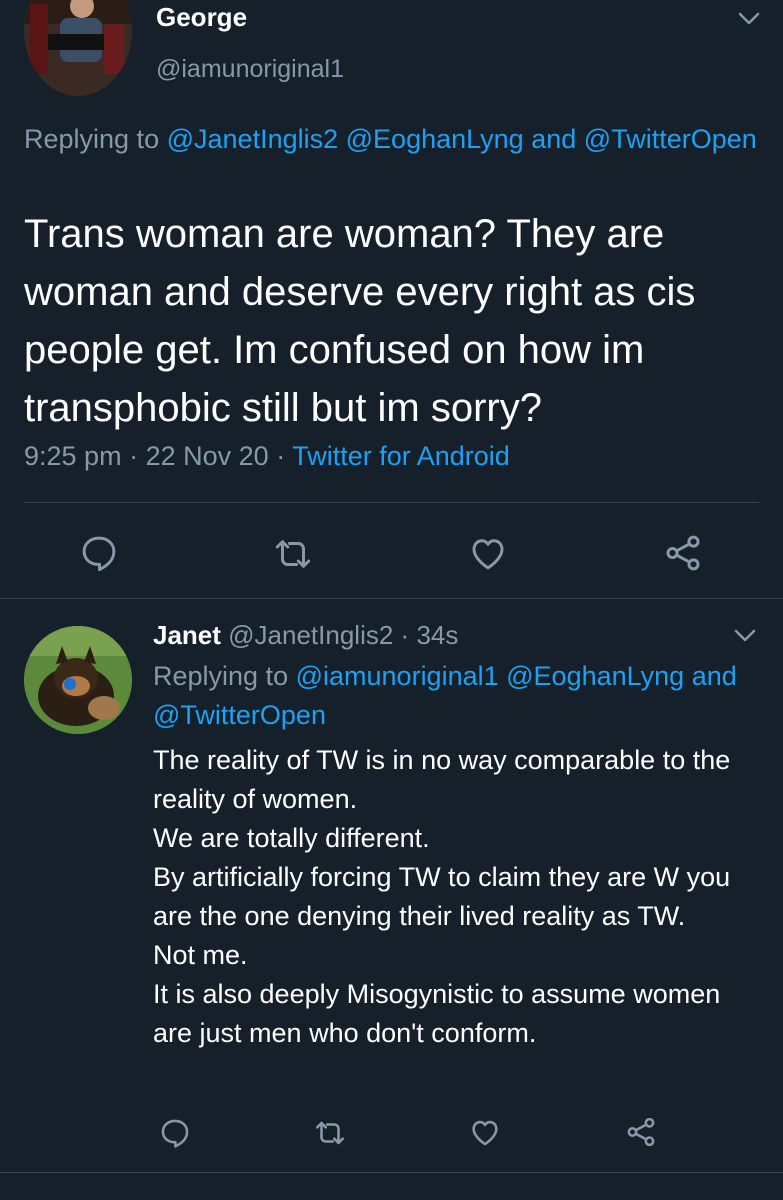 This screenshot has width=783, height=1200. What do you see at coordinates (207, 456) in the screenshot?
I see `tweet-date: 22 Nov 20` at bounding box center [207, 456].